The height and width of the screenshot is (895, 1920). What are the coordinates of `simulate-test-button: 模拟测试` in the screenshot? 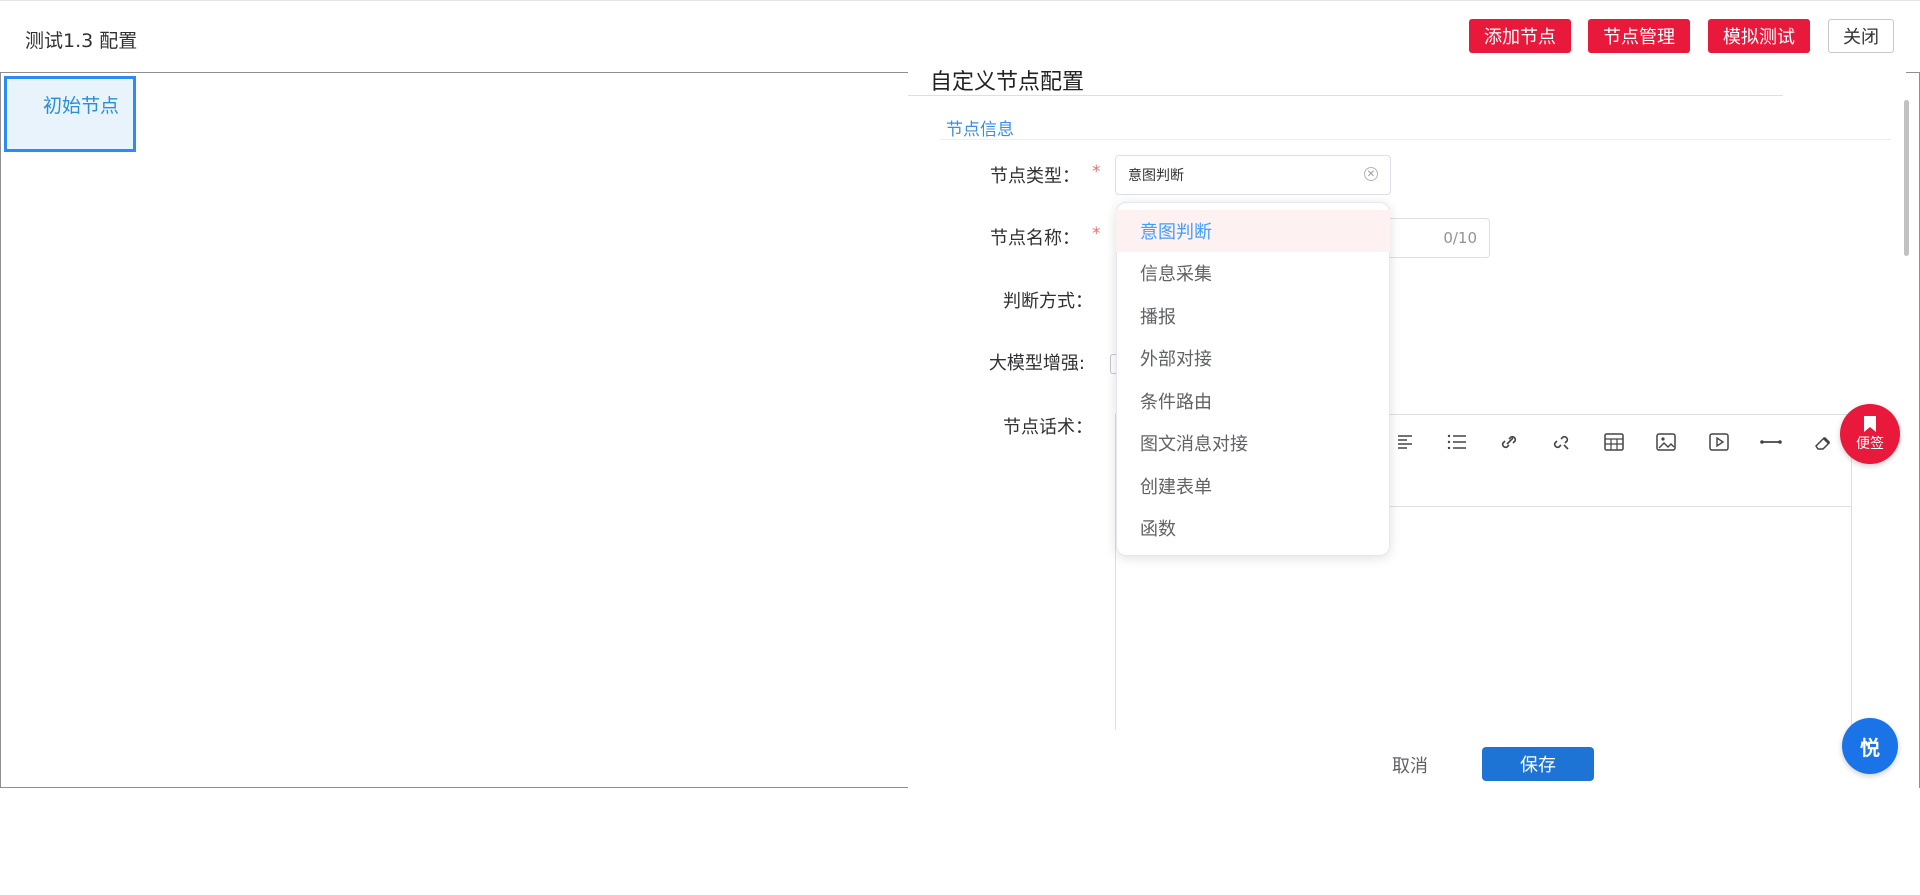 It's located at (1759, 36).